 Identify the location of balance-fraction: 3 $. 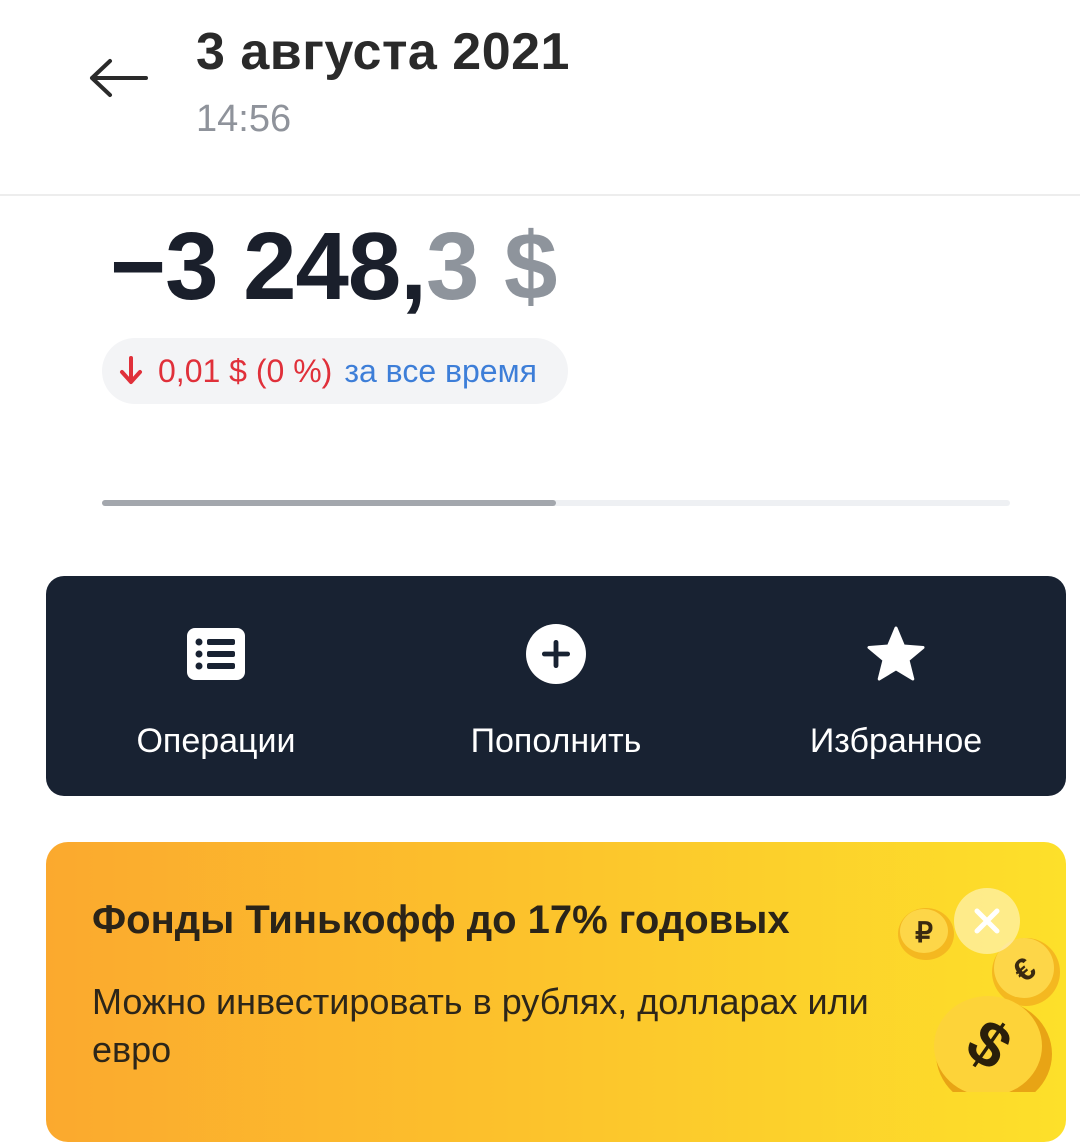
(491, 266).